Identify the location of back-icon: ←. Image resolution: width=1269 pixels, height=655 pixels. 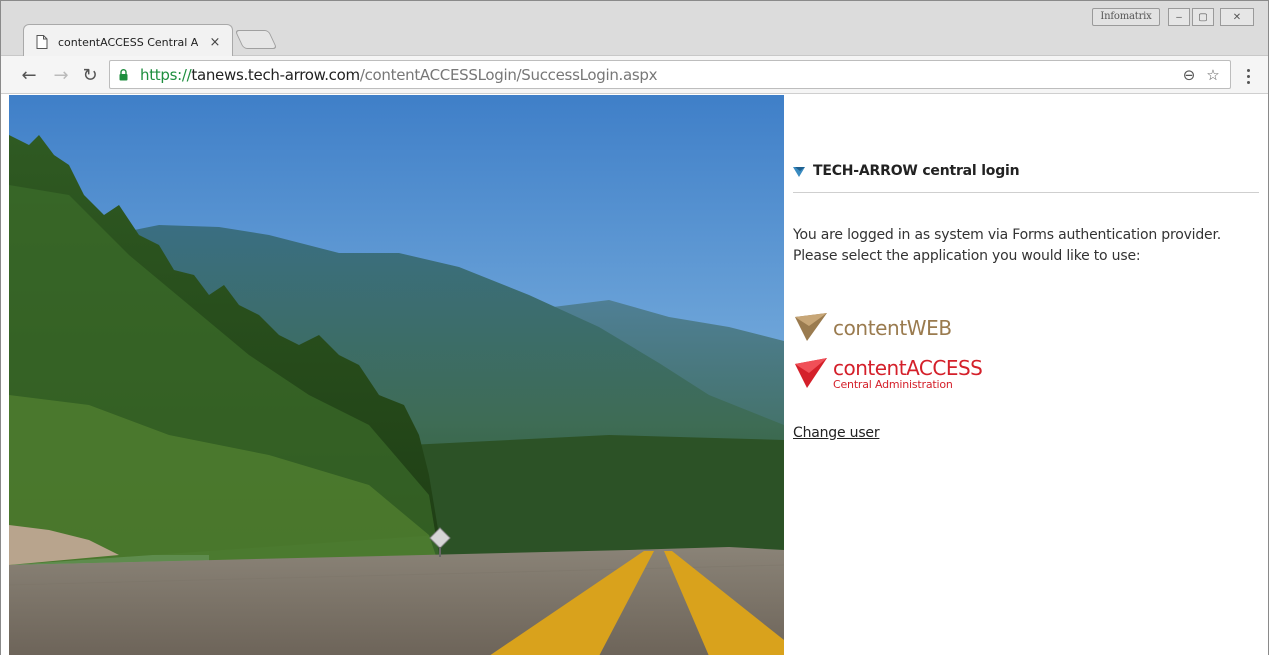
(29, 75).